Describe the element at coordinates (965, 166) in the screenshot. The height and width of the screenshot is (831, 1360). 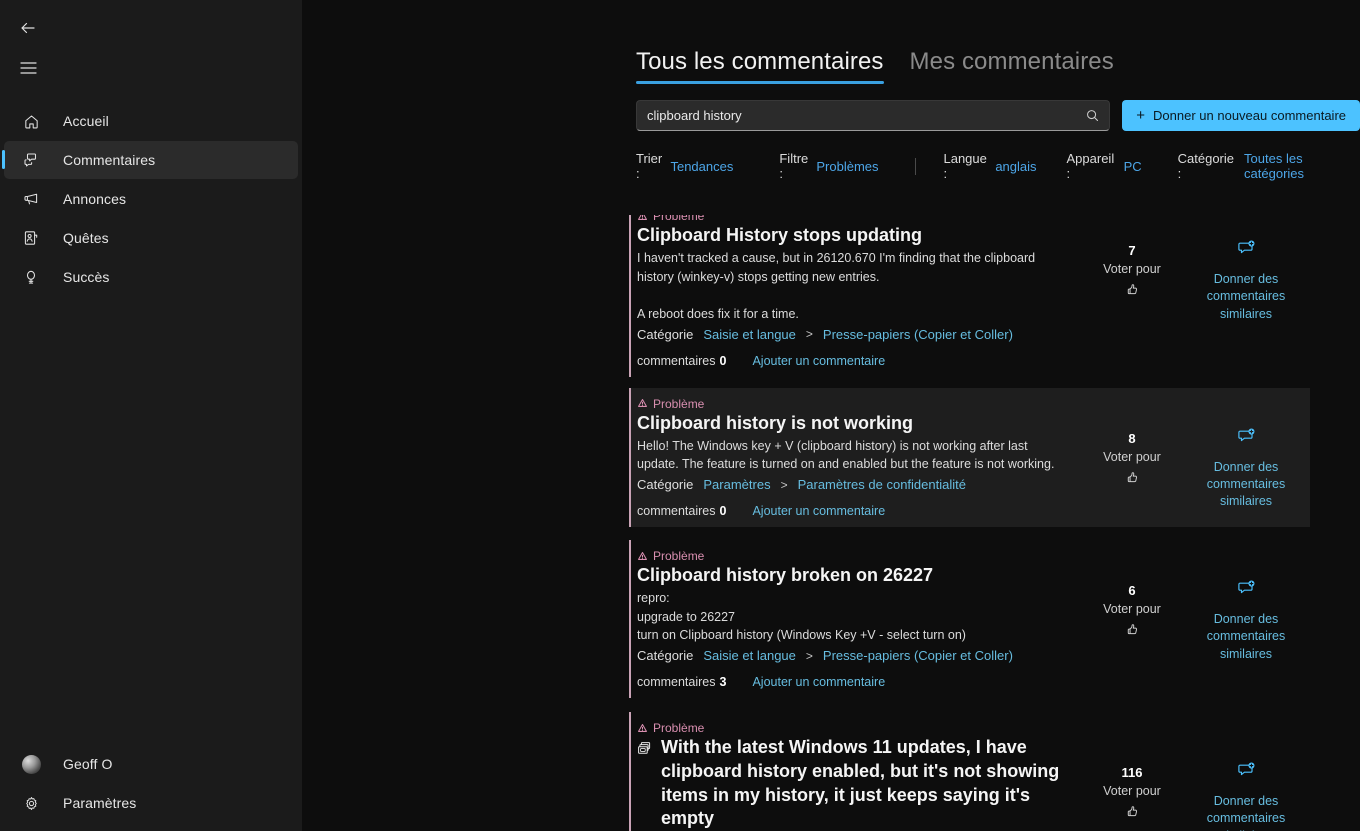
I see `filter-language-label: Langue :` at that location.